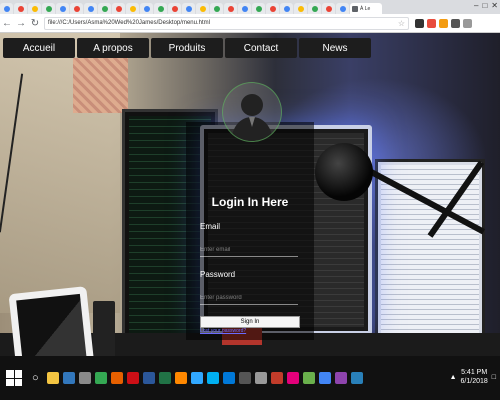 This screenshot has width=500, height=400. What do you see at coordinates (68, 378) in the screenshot?
I see `edge-icon` at bounding box center [68, 378].